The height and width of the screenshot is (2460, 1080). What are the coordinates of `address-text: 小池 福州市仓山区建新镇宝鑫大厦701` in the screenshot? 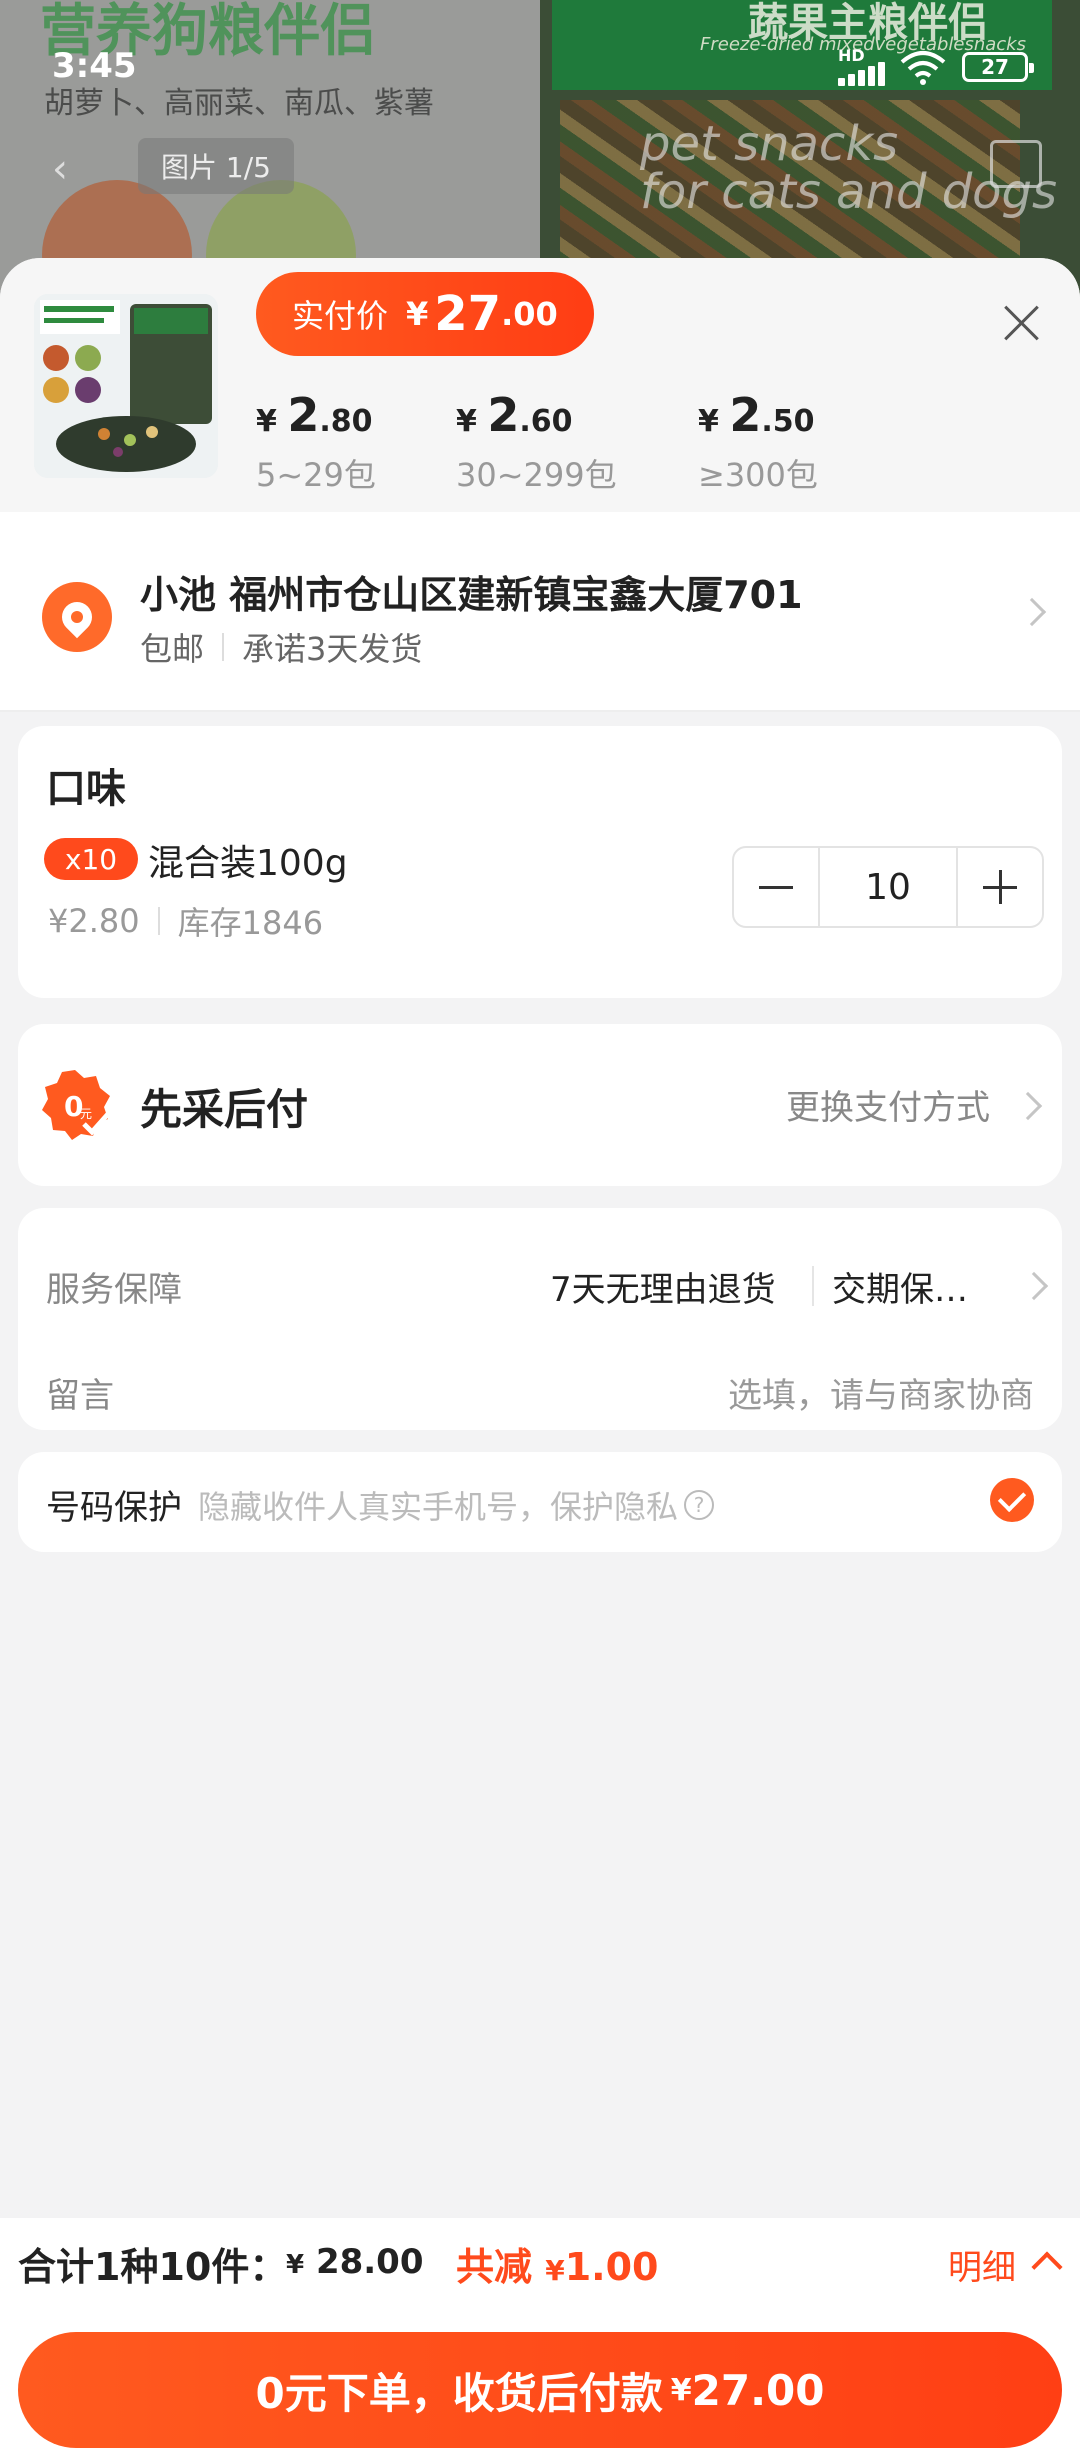 It's located at (471, 595).